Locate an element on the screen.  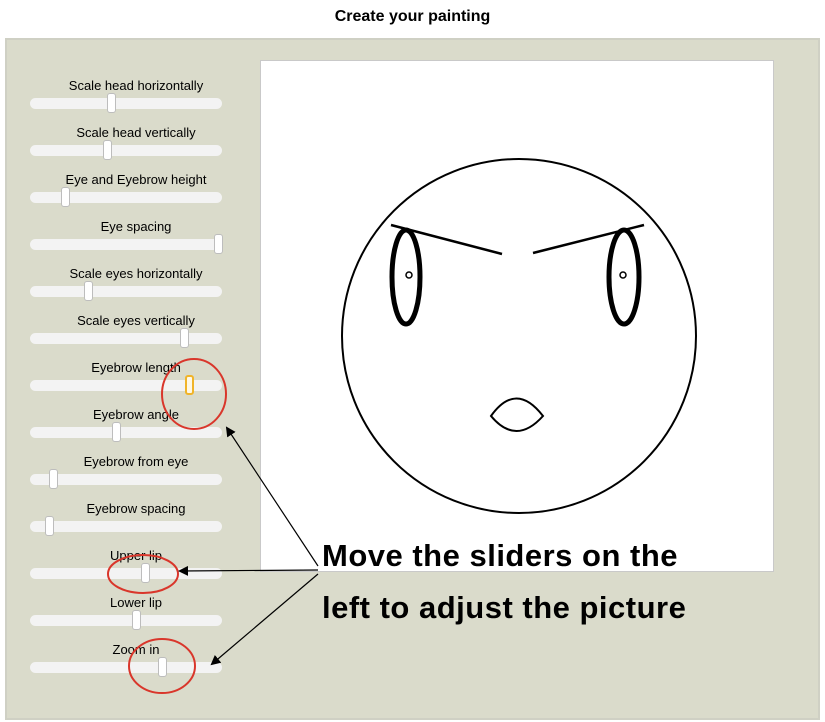
highlight-circle-upper-lip is located at coordinates (143, 574).